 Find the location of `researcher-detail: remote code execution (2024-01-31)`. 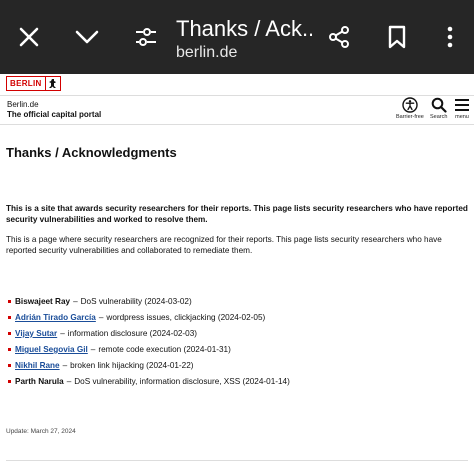

researcher-detail: remote code execution (2024-01-31) is located at coordinates (164, 349).